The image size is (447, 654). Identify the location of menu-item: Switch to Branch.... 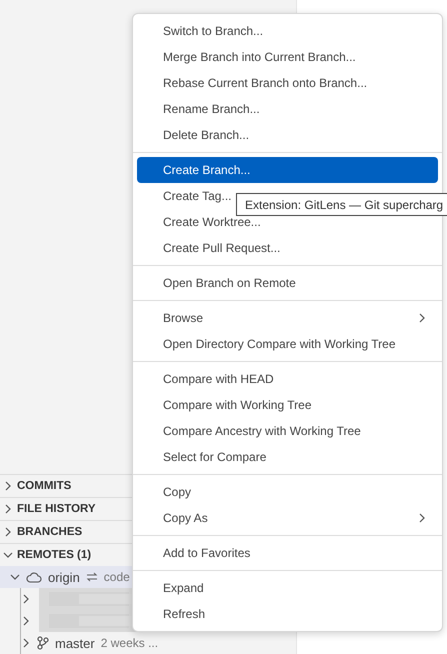
(287, 31).